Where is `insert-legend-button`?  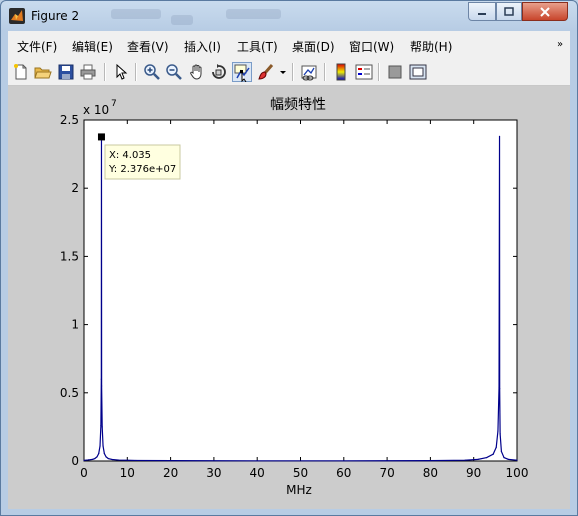 insert-legend-button is located at coordinates (364, 72).